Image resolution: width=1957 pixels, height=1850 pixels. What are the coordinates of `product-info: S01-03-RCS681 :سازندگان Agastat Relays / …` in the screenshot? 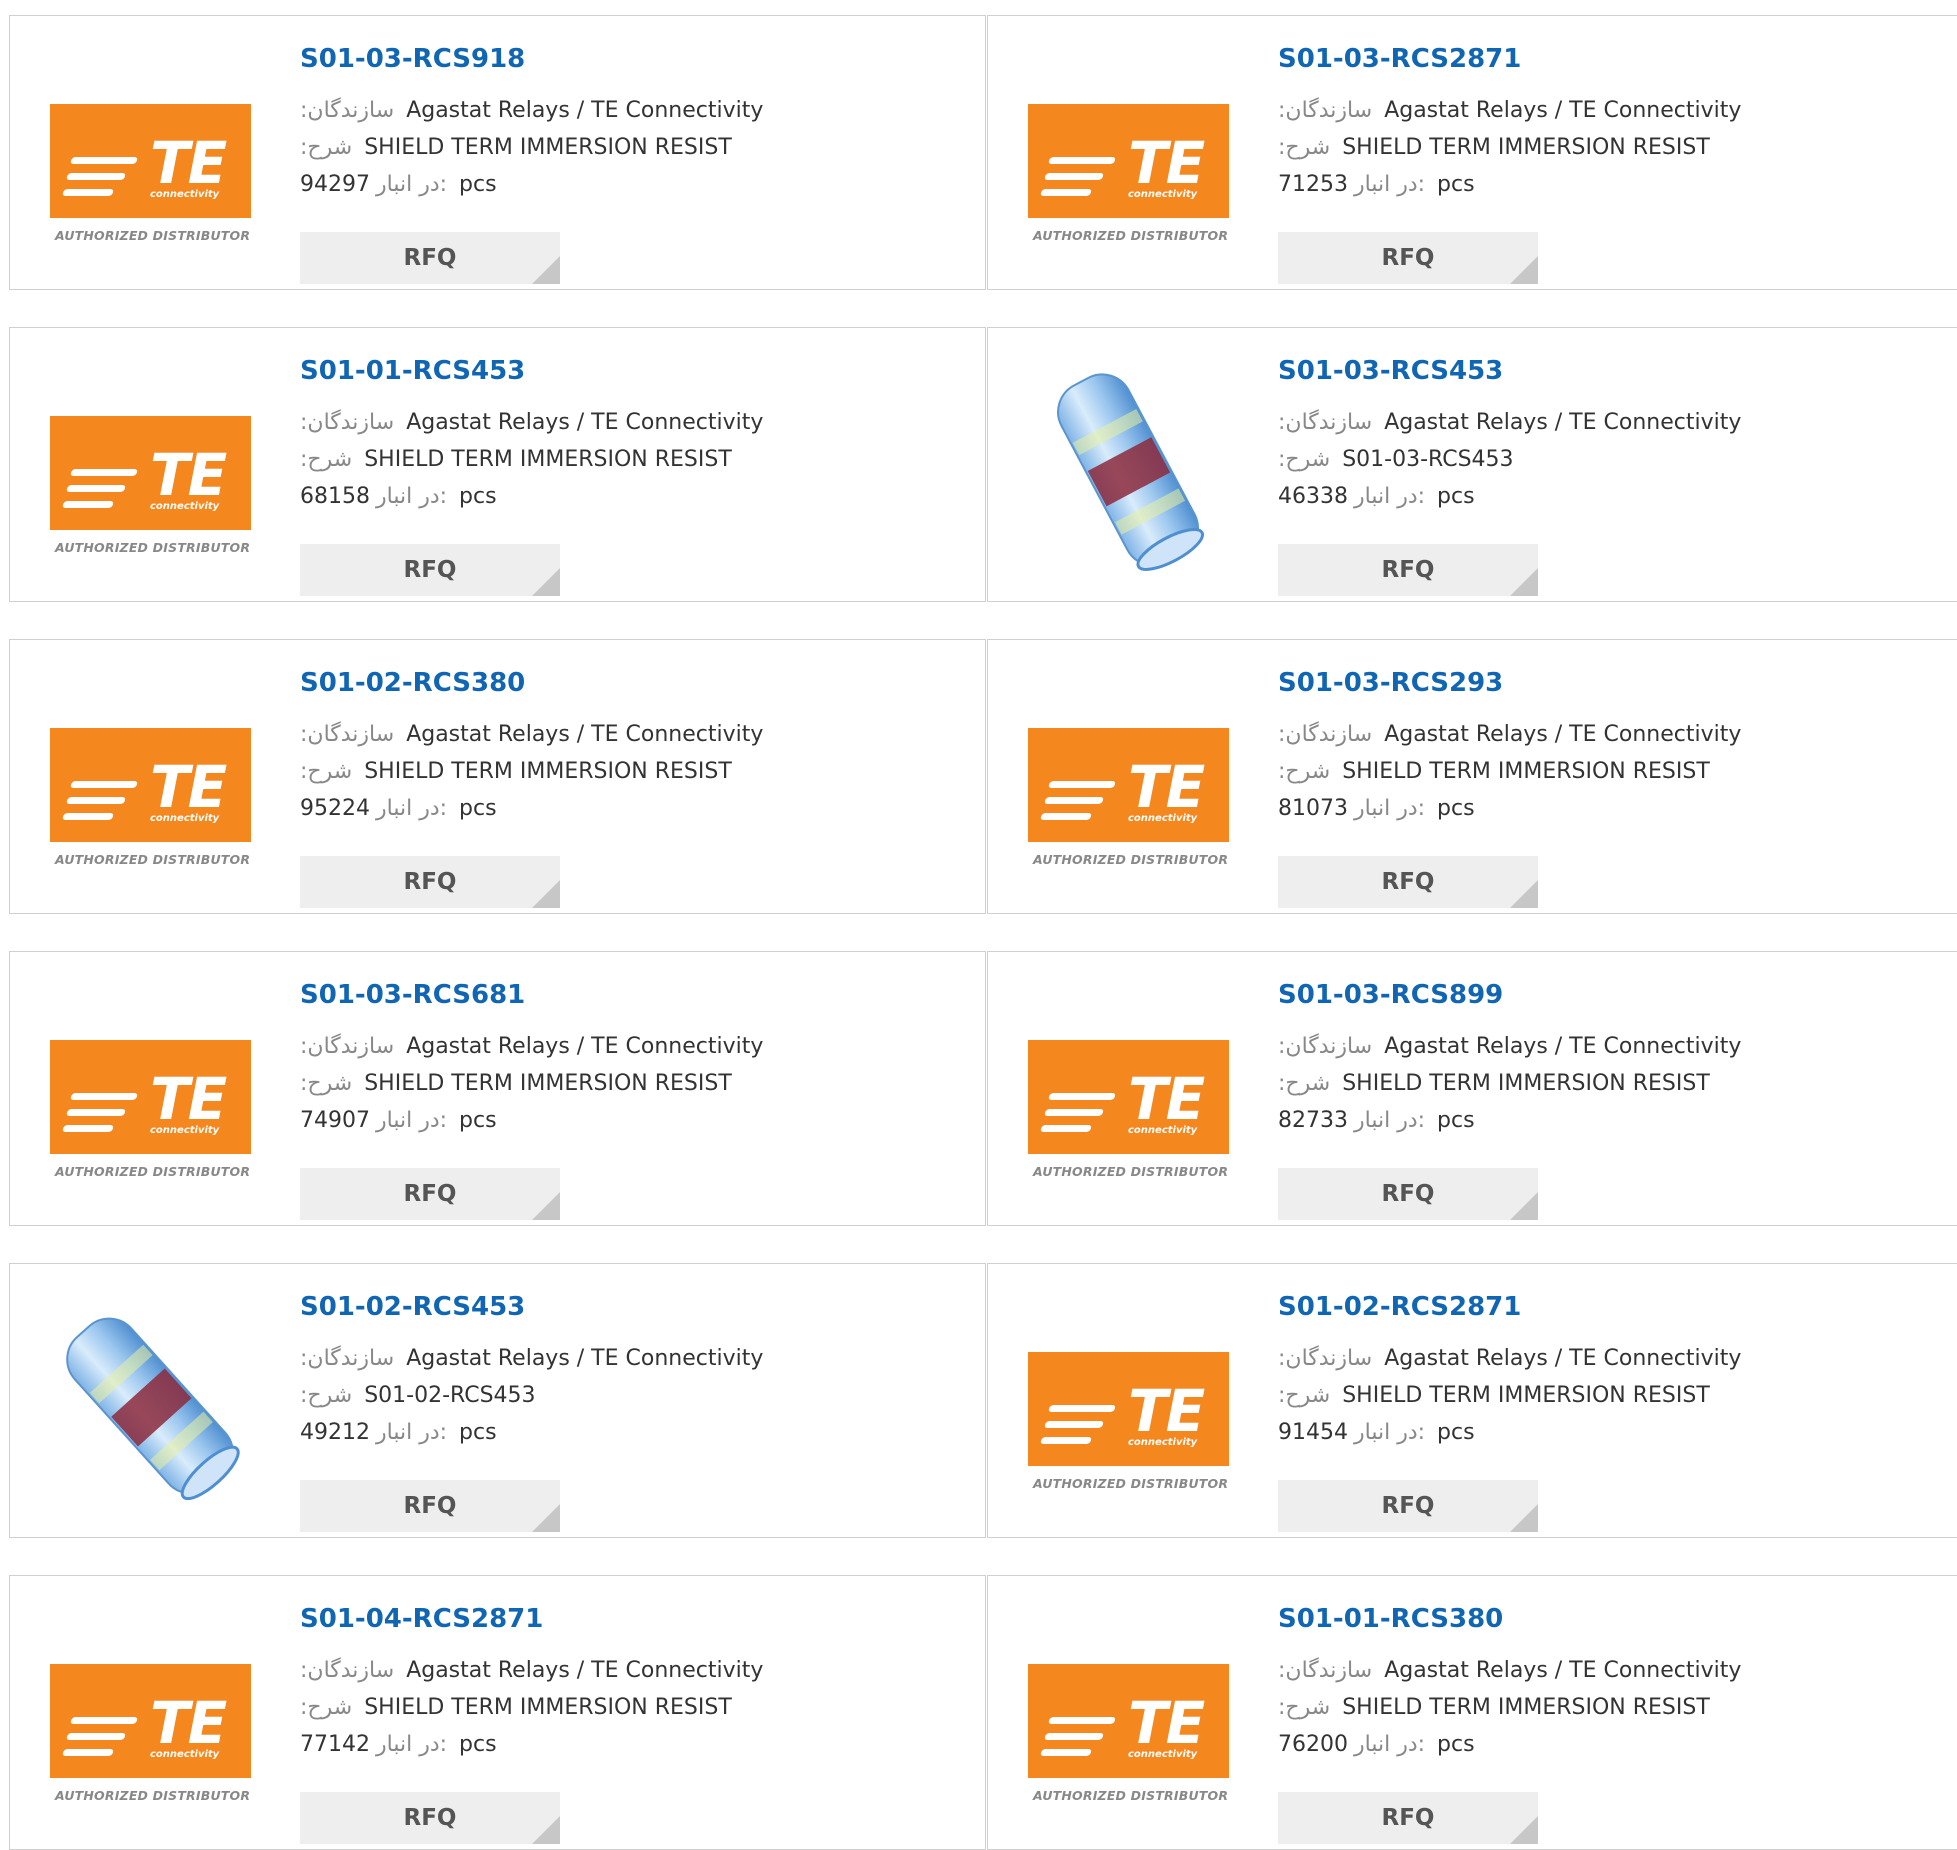 It's located at (531, 1057).